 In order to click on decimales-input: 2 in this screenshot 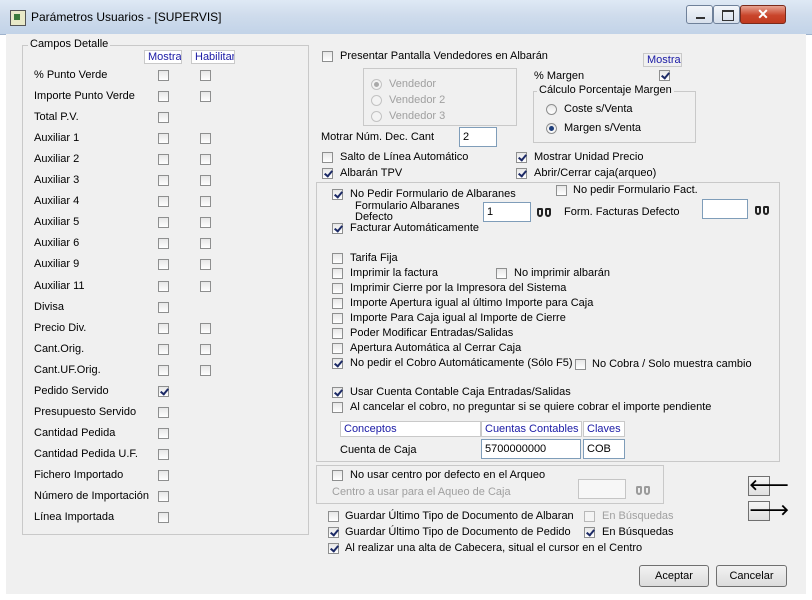, I will do `click(478, 137)`.